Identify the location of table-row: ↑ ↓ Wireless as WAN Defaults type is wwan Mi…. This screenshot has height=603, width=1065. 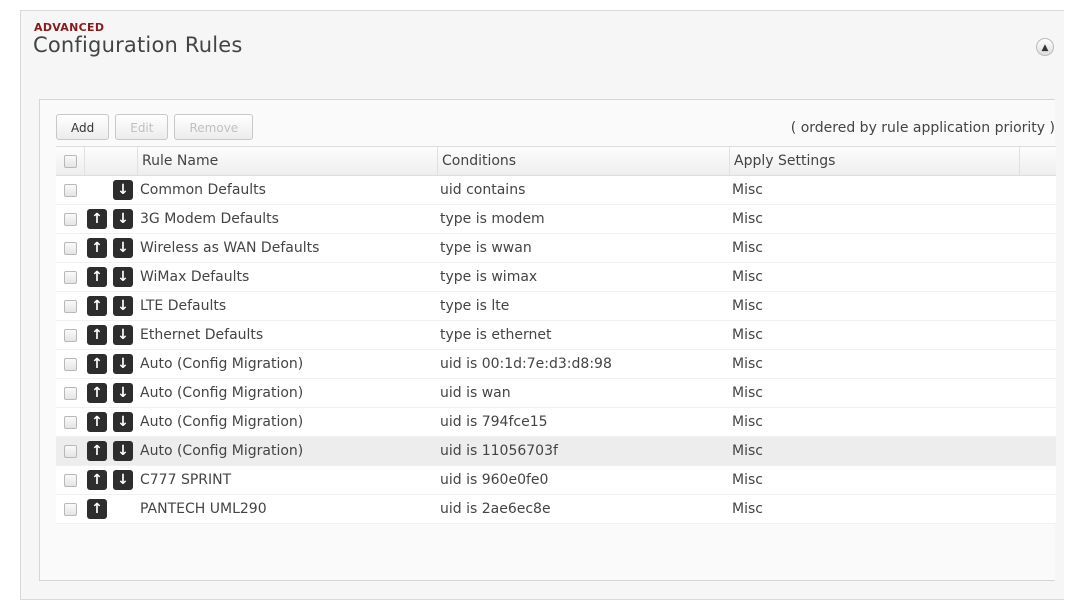
(556, 248).